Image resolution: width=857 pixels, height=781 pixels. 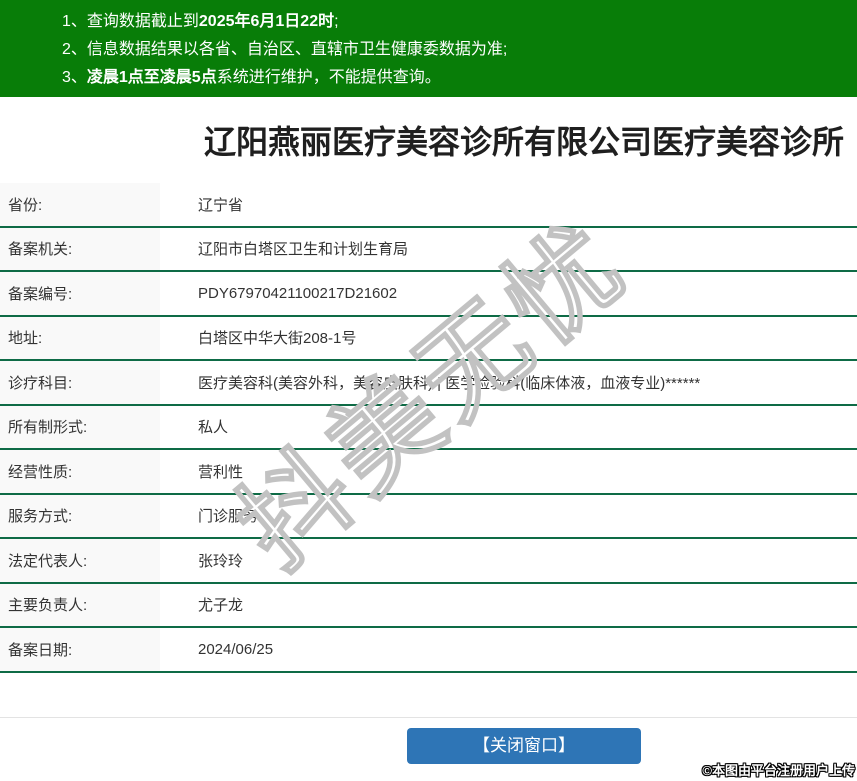 What do you see at coordinates (151, 77) in the screenshot?
I see `notice-line-3-bold: 凌晨1点至凌晨5点` at bounding box center [151, 77].